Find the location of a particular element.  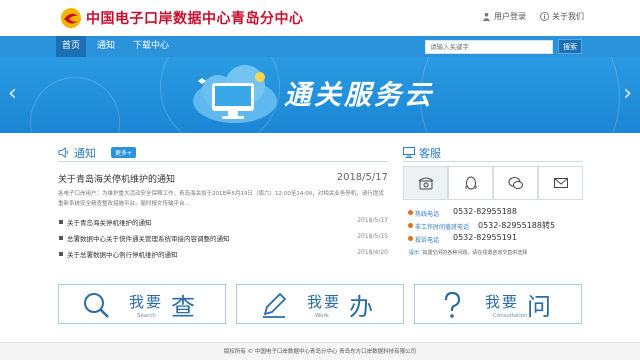

mail-icon is located at coordinates (560, 183).